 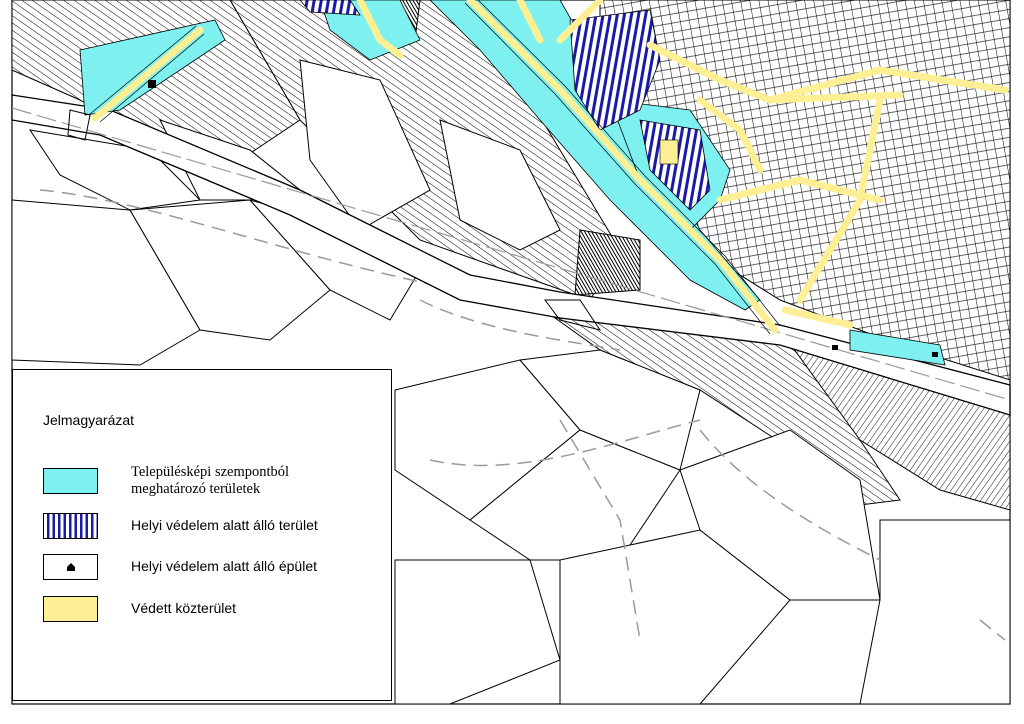 What do you see at coordinates (210, 472) in the screenshot?
I see `legend-label-line1: Településképi szempontból` at bounding box center [210, 472].